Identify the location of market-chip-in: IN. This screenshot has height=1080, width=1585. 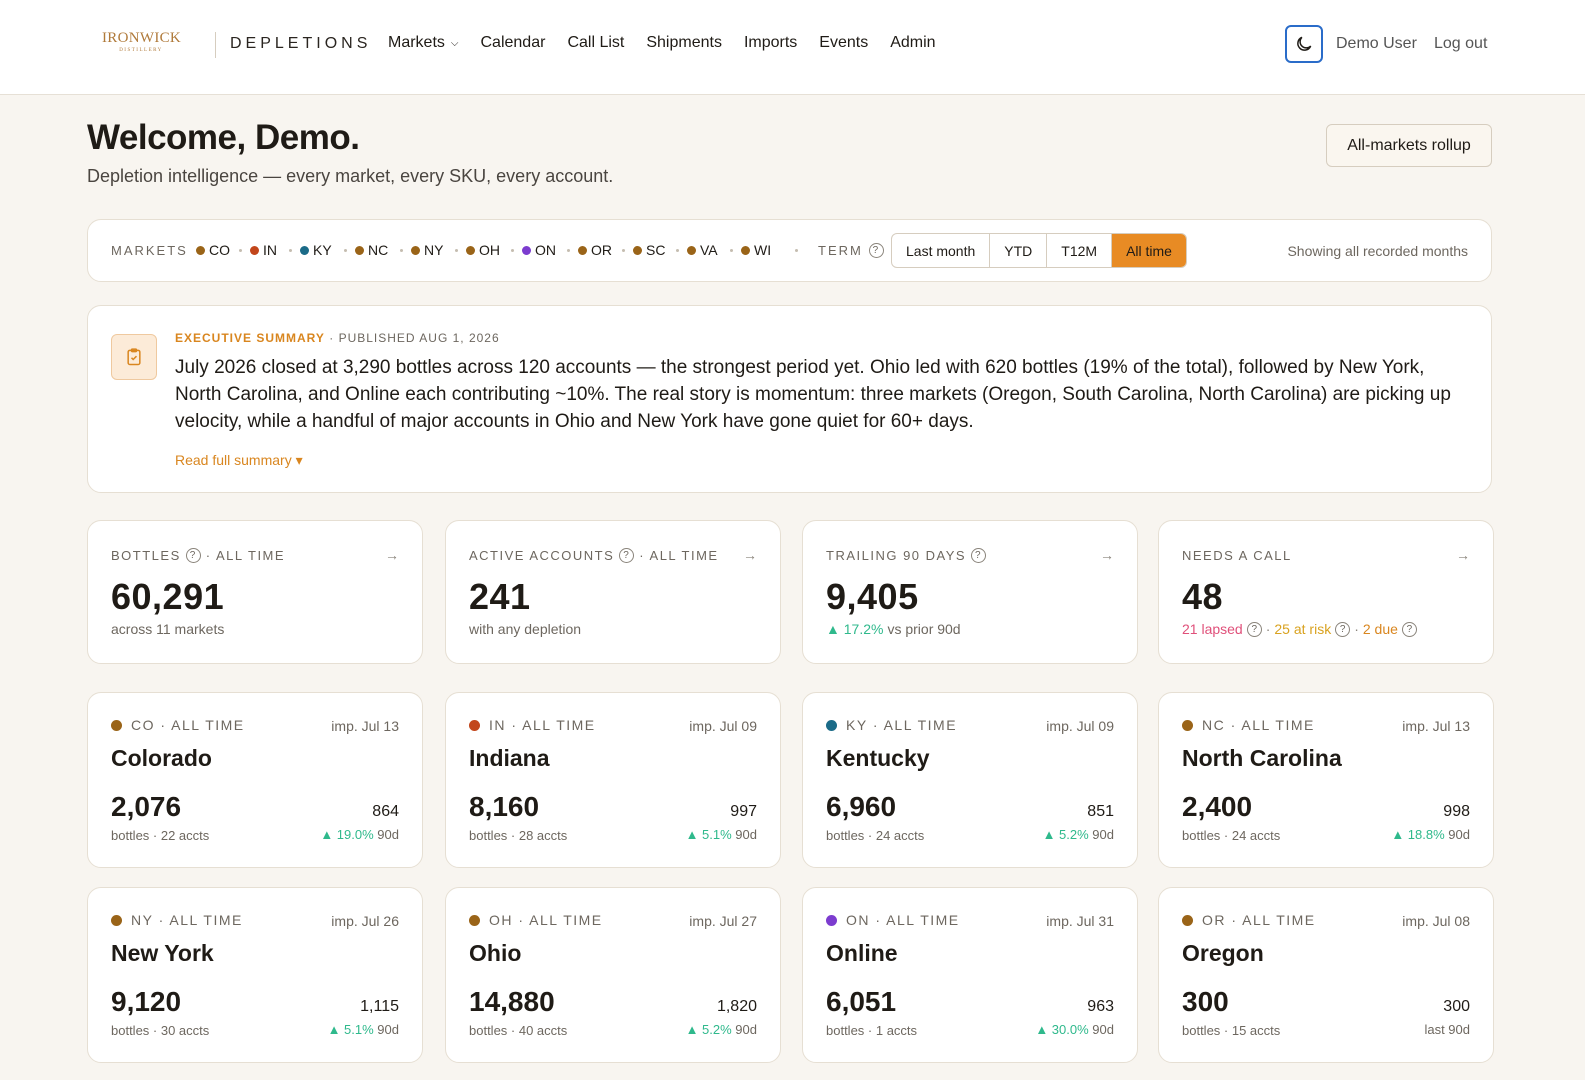
(263, 250).